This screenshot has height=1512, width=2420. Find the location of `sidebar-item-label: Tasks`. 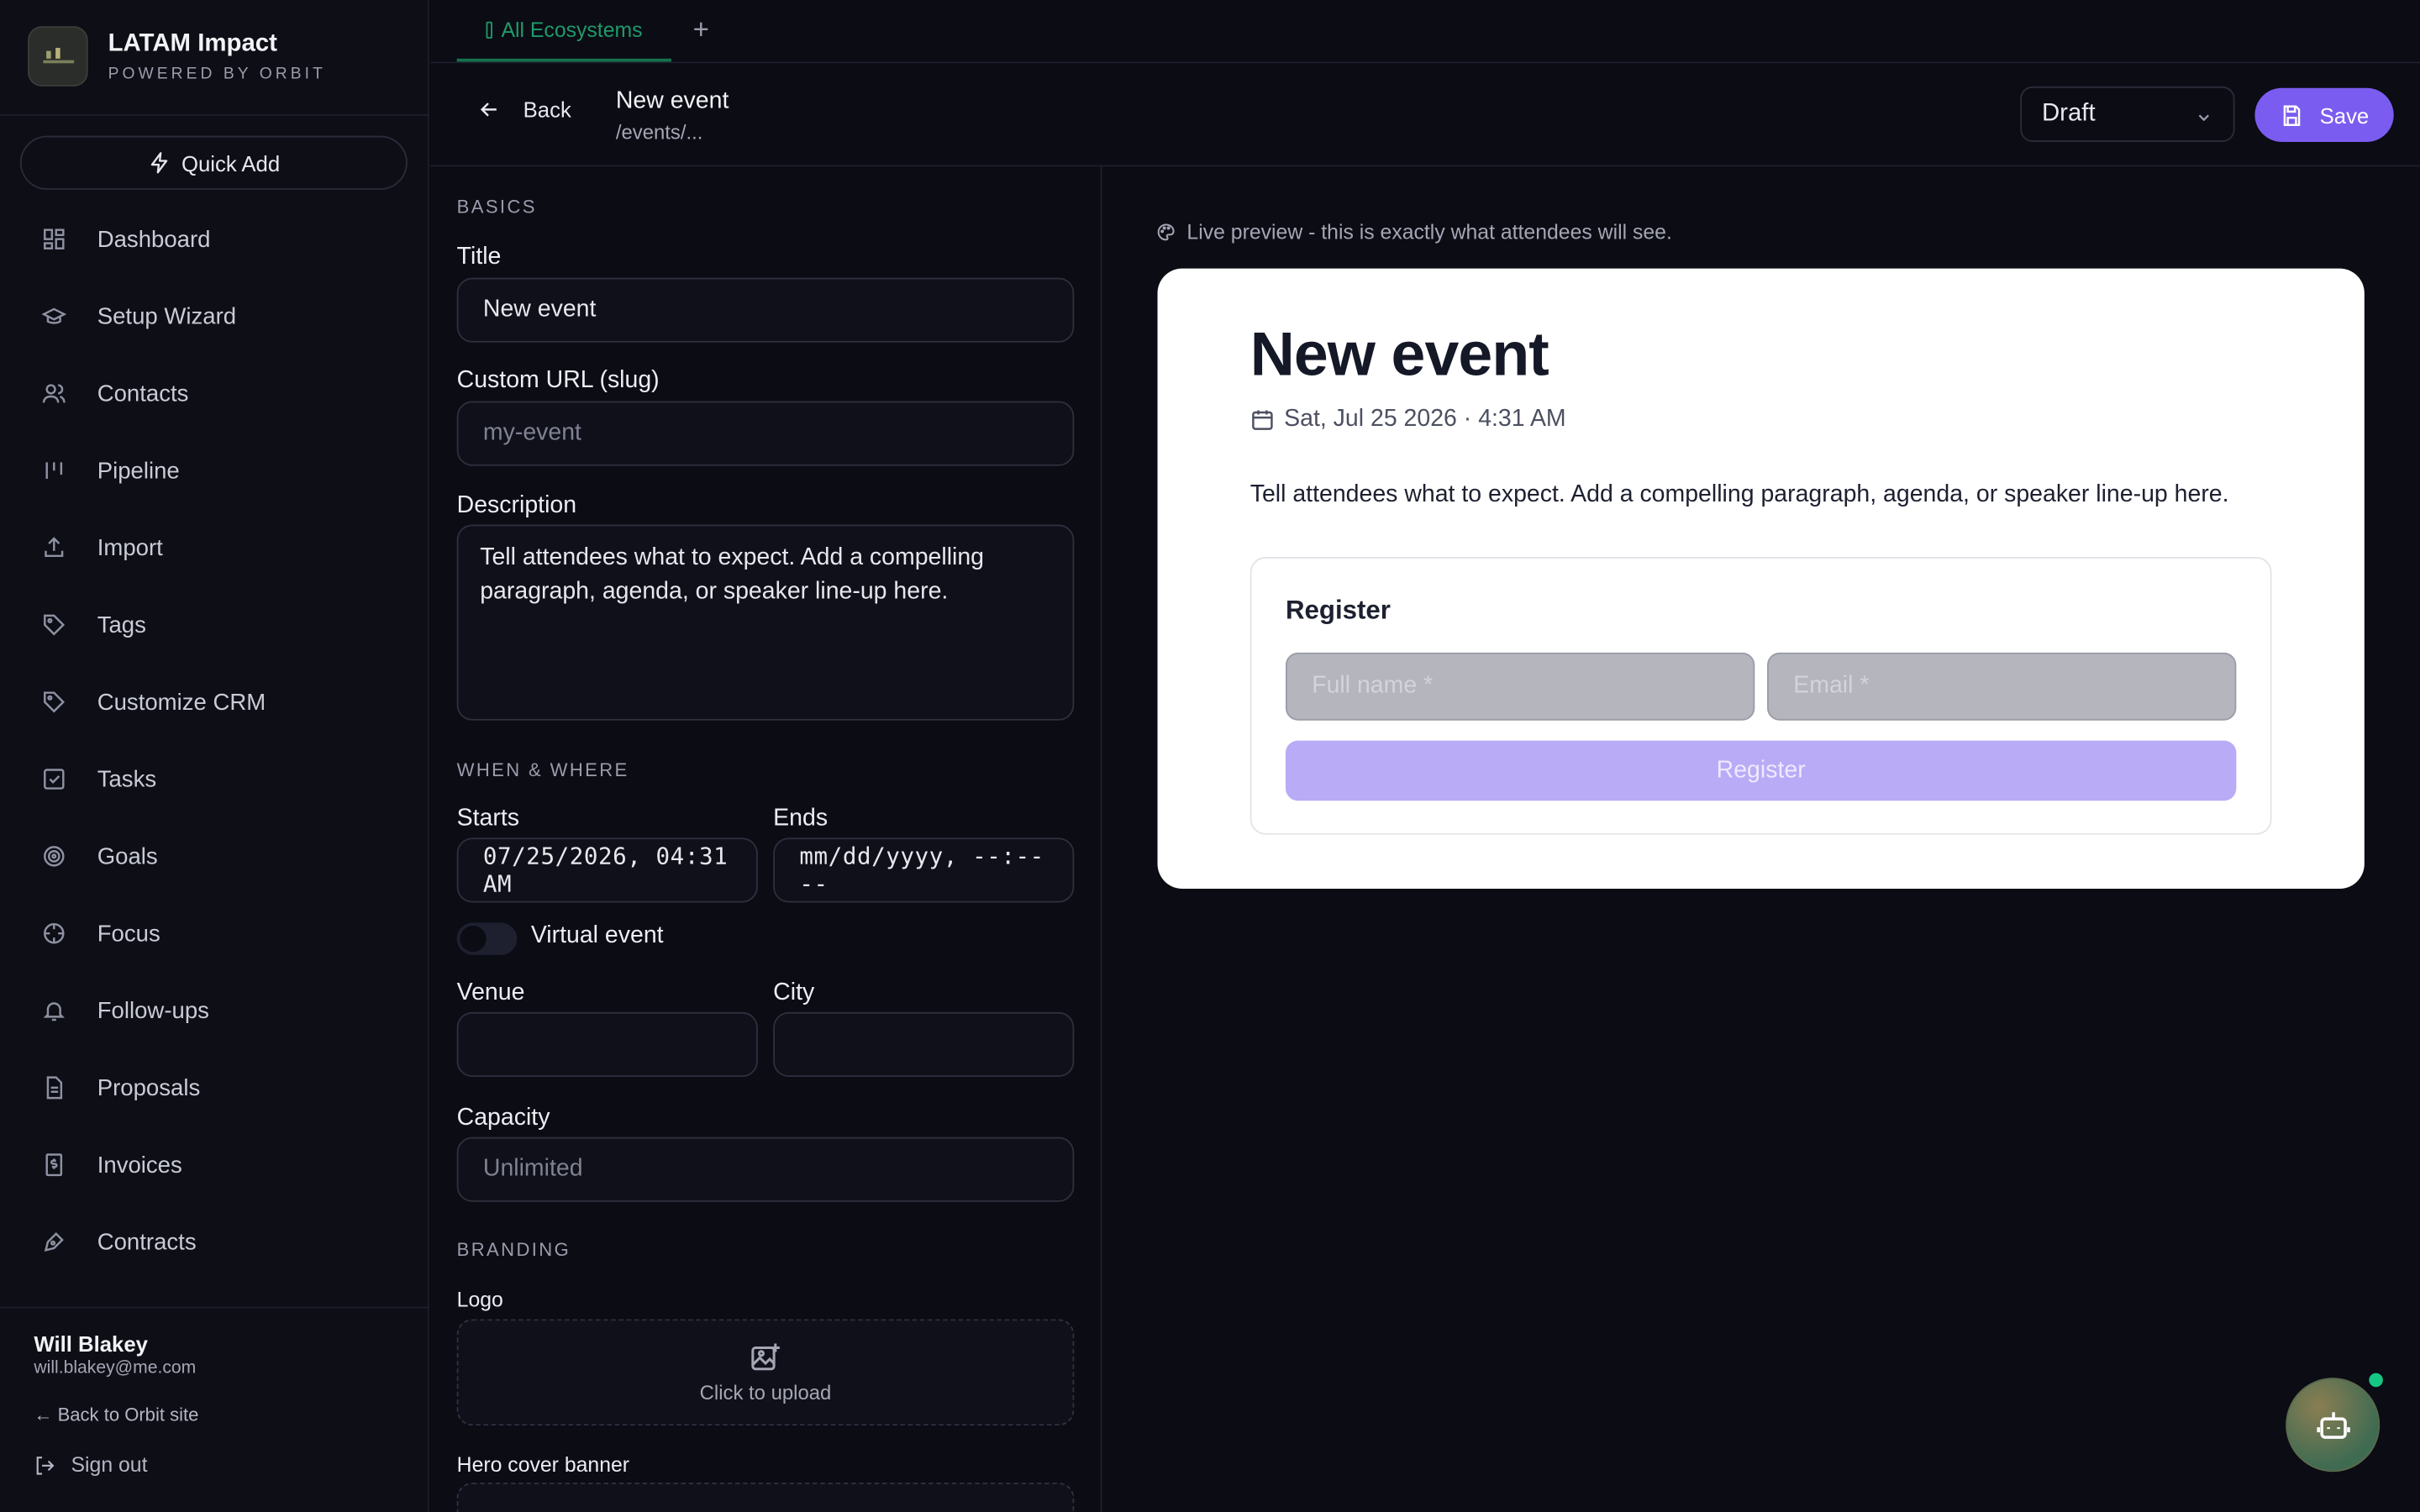

sidebar-item-label: Tasks is located at coordinates (127, 779).